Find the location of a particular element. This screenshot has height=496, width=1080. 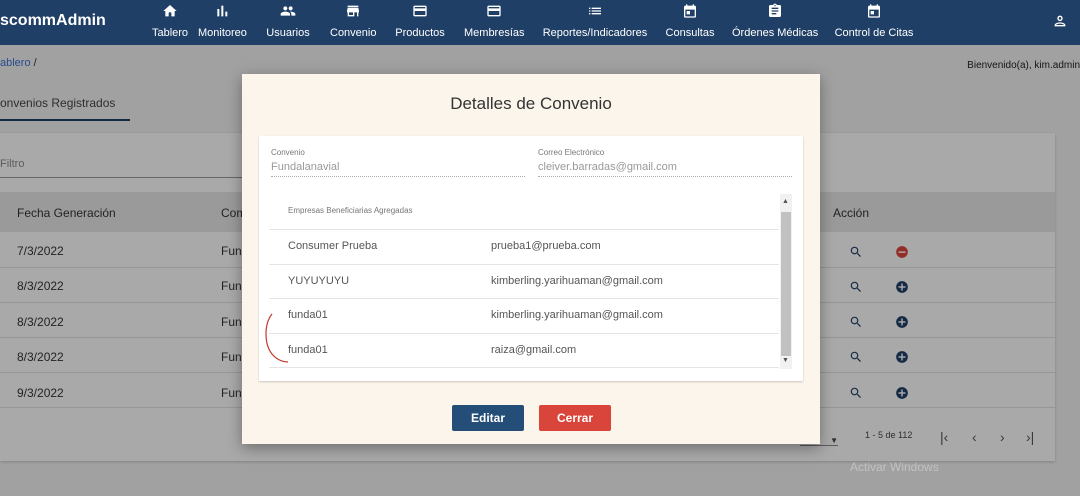

nav-item-membresias: Membresías is located at coordinates (494, 22).